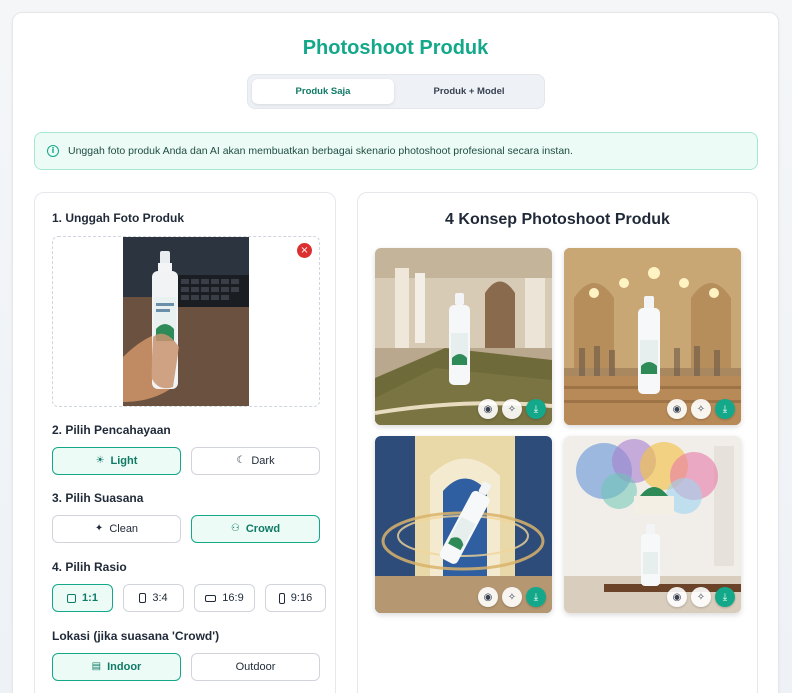 The image size is (792, 693). What do you see at coordinates (124, 529) in the screenshot?
I see `ambience-clean-label: Clean` at bounding box center [124, 529].